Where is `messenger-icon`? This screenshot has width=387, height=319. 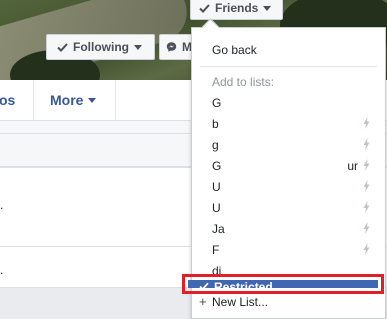 messenger-icon is located at coordinates (171, 47).